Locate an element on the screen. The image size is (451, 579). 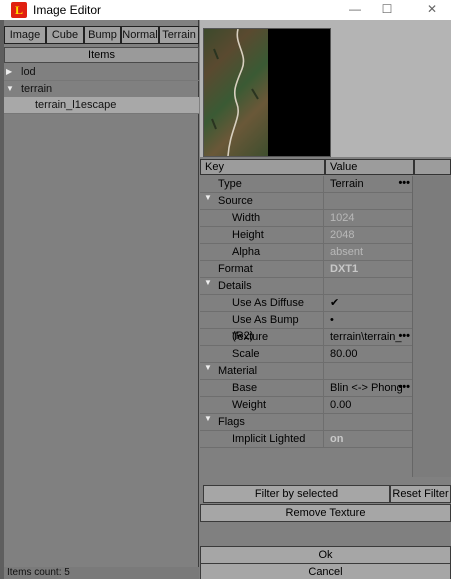
property-key: Use As Bump (R2) is located at coordinates (262, 327).